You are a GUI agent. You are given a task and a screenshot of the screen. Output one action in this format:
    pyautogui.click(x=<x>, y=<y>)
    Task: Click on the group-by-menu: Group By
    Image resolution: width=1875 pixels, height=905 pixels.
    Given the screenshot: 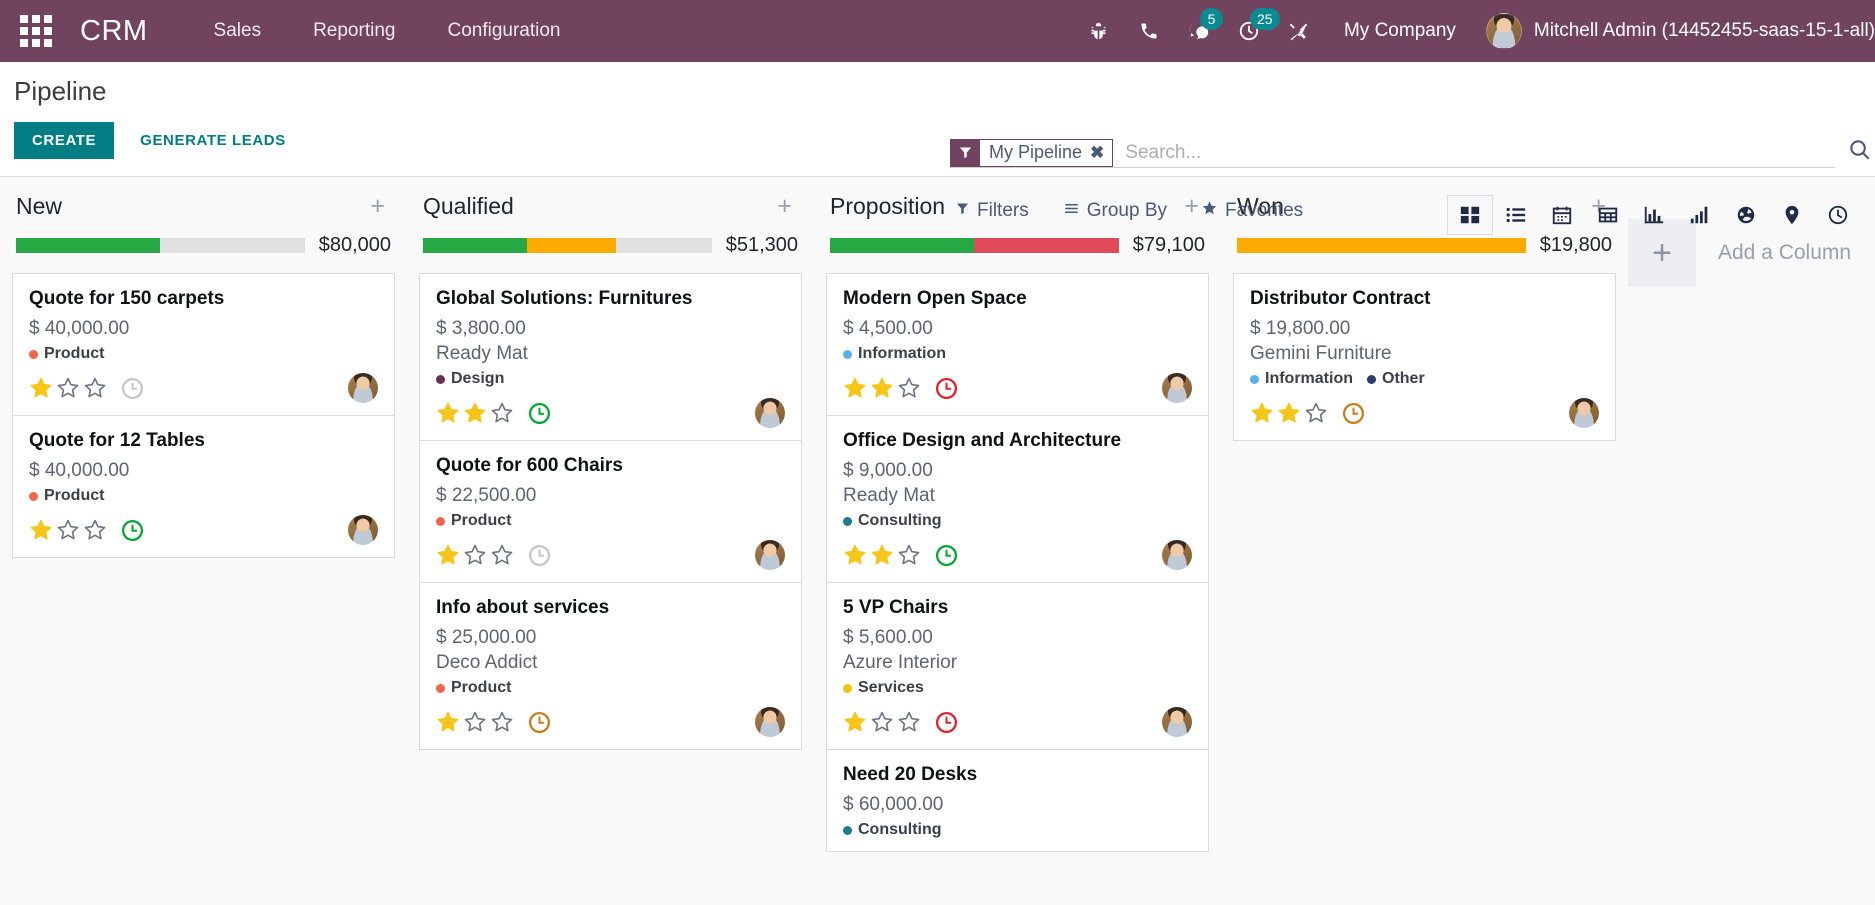 What is the action you would take?
    pyautogui.click(x=1115, y=211)
    